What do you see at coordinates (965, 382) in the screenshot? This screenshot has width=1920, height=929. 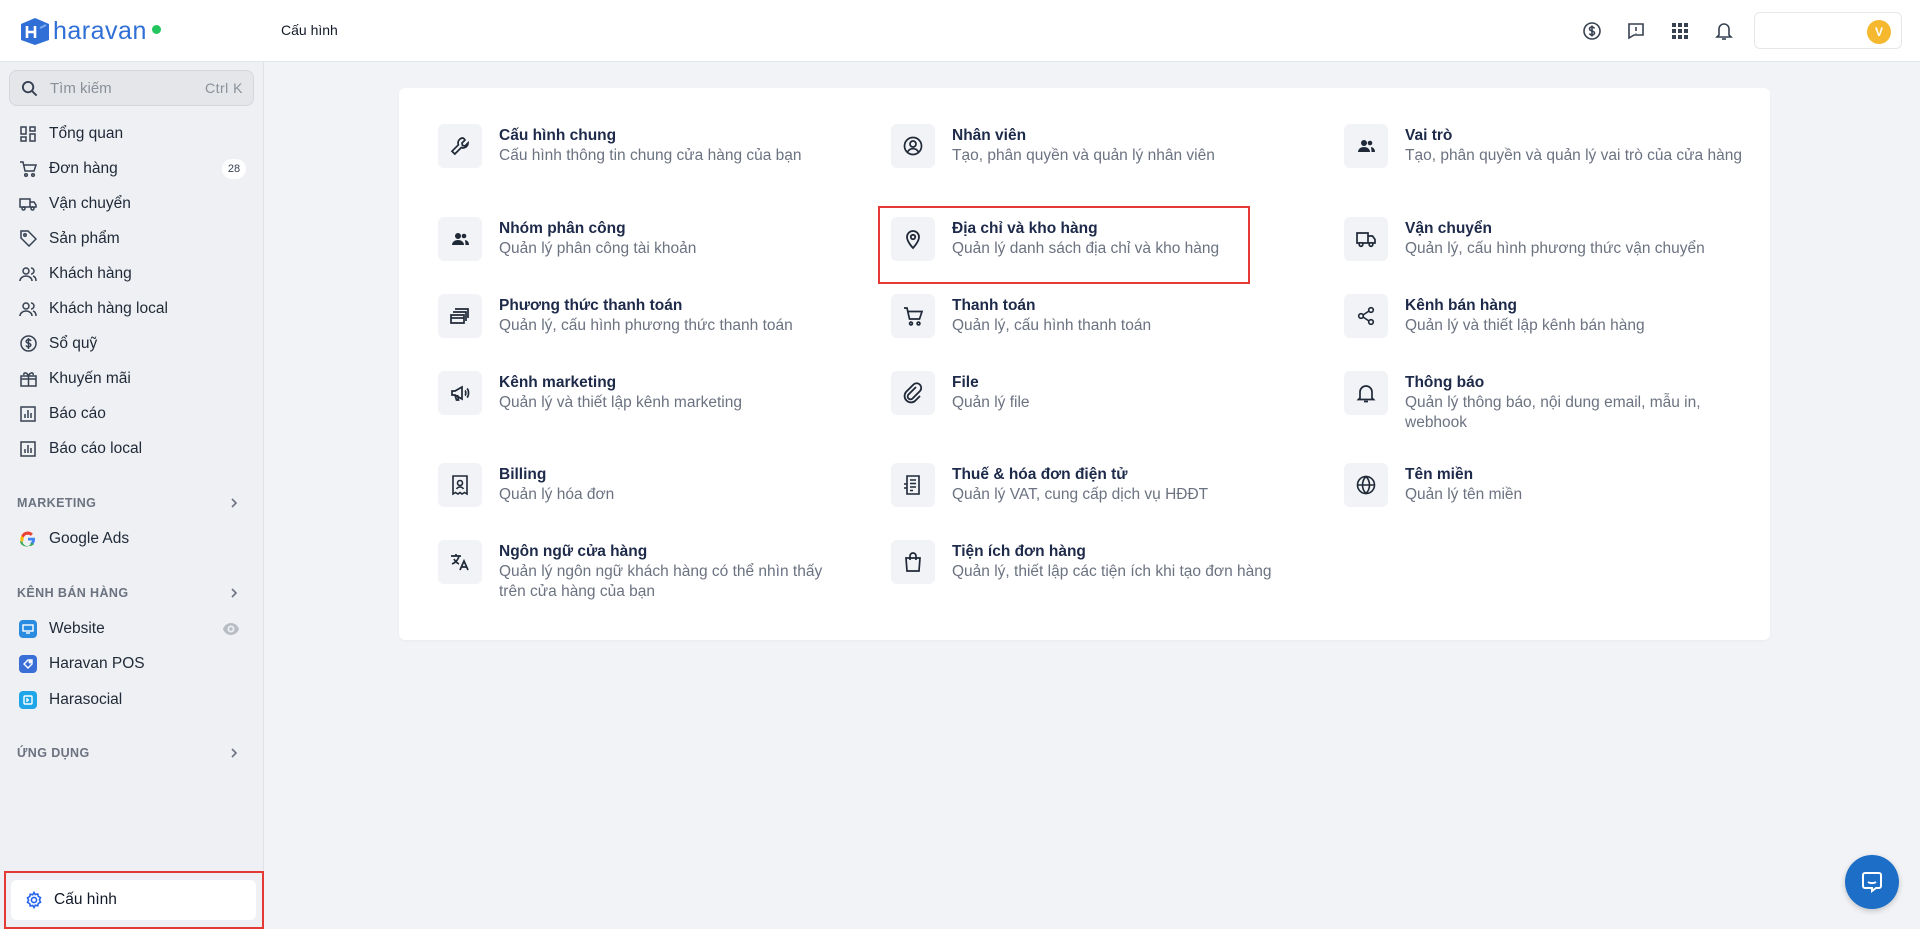 I see `tile-title: File` at bounding box center [965, 382].